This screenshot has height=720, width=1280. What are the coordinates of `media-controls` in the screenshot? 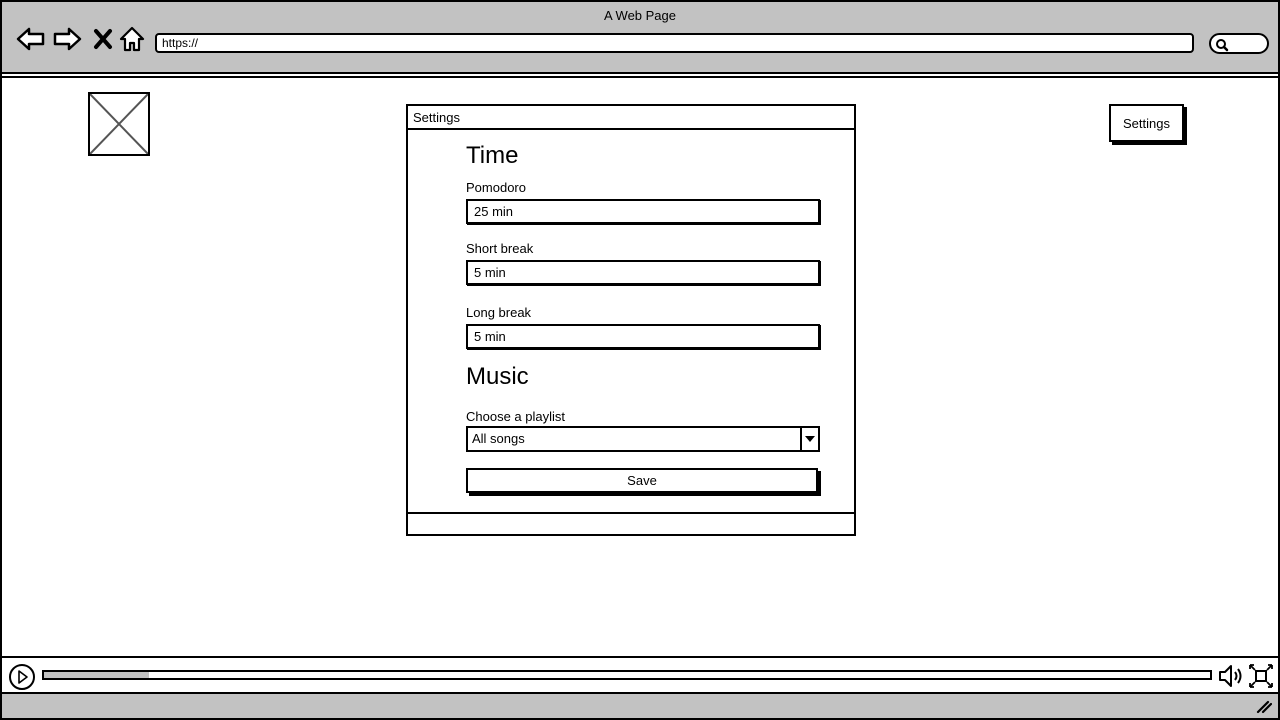 It's located at (640, 674).